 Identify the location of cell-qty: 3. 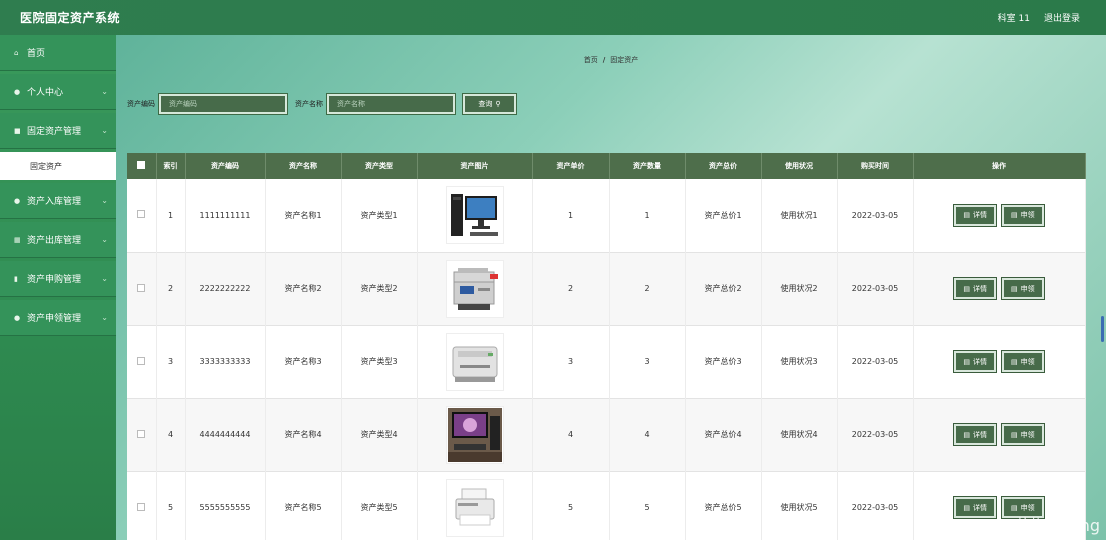
(647, 361).